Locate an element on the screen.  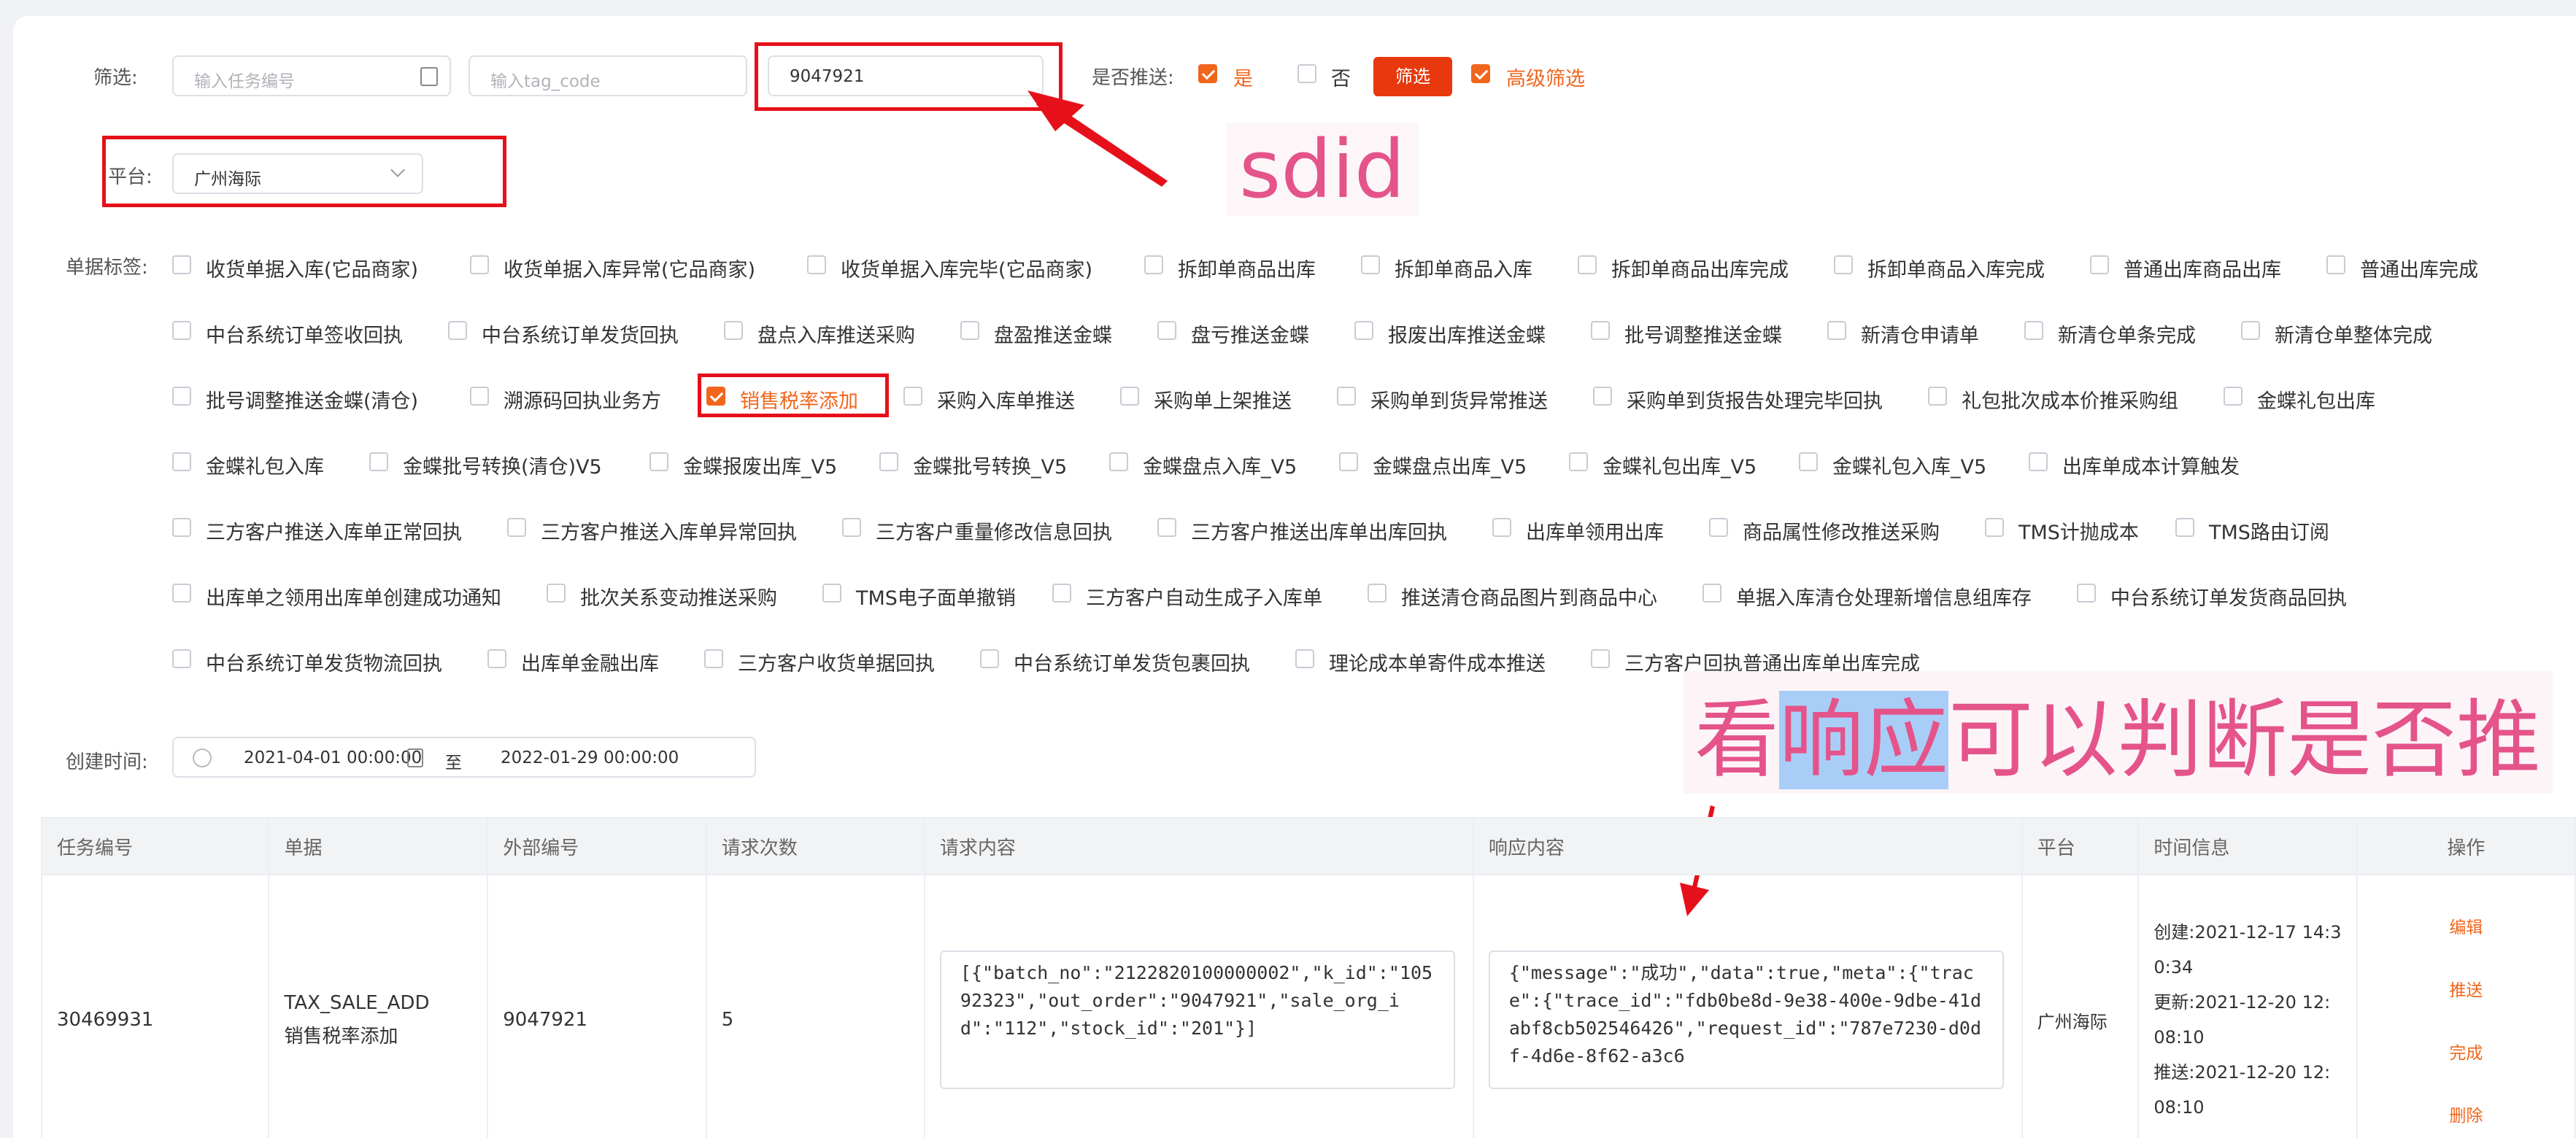
tag-label: 批号调整推送金蝶 is located at coordinates (1703, 334).